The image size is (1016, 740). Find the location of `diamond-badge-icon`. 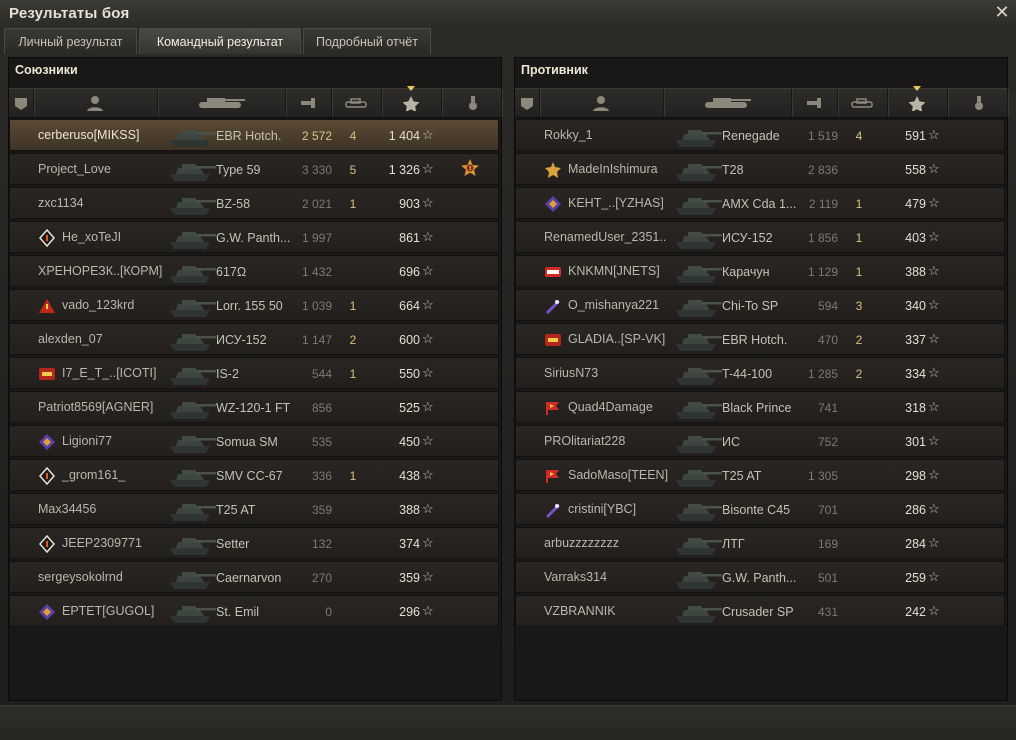

diamond-badge-icon is located at coordinates (47, 238).